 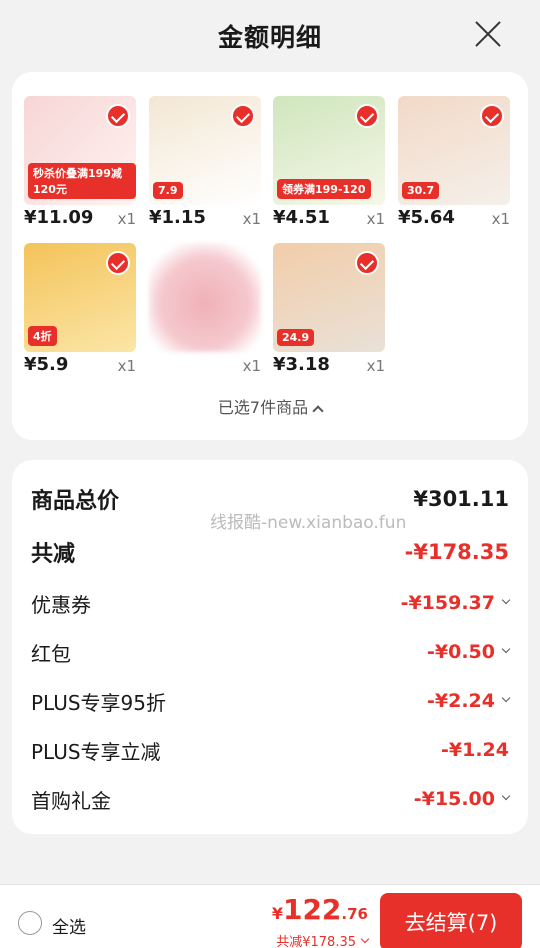 I want to click on product-item: 领券满199-120 ¥4.51 x1, so click(x=329, y=166).